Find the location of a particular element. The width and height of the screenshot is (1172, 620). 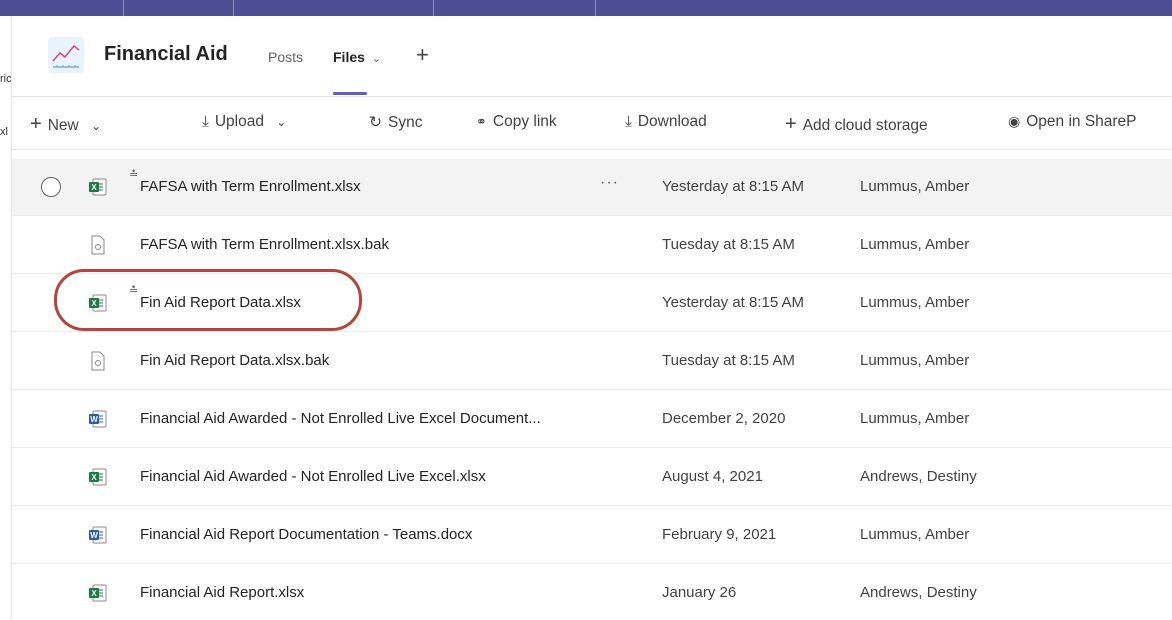

copy-link-label: Copy link is located at coordinates (524, 121).